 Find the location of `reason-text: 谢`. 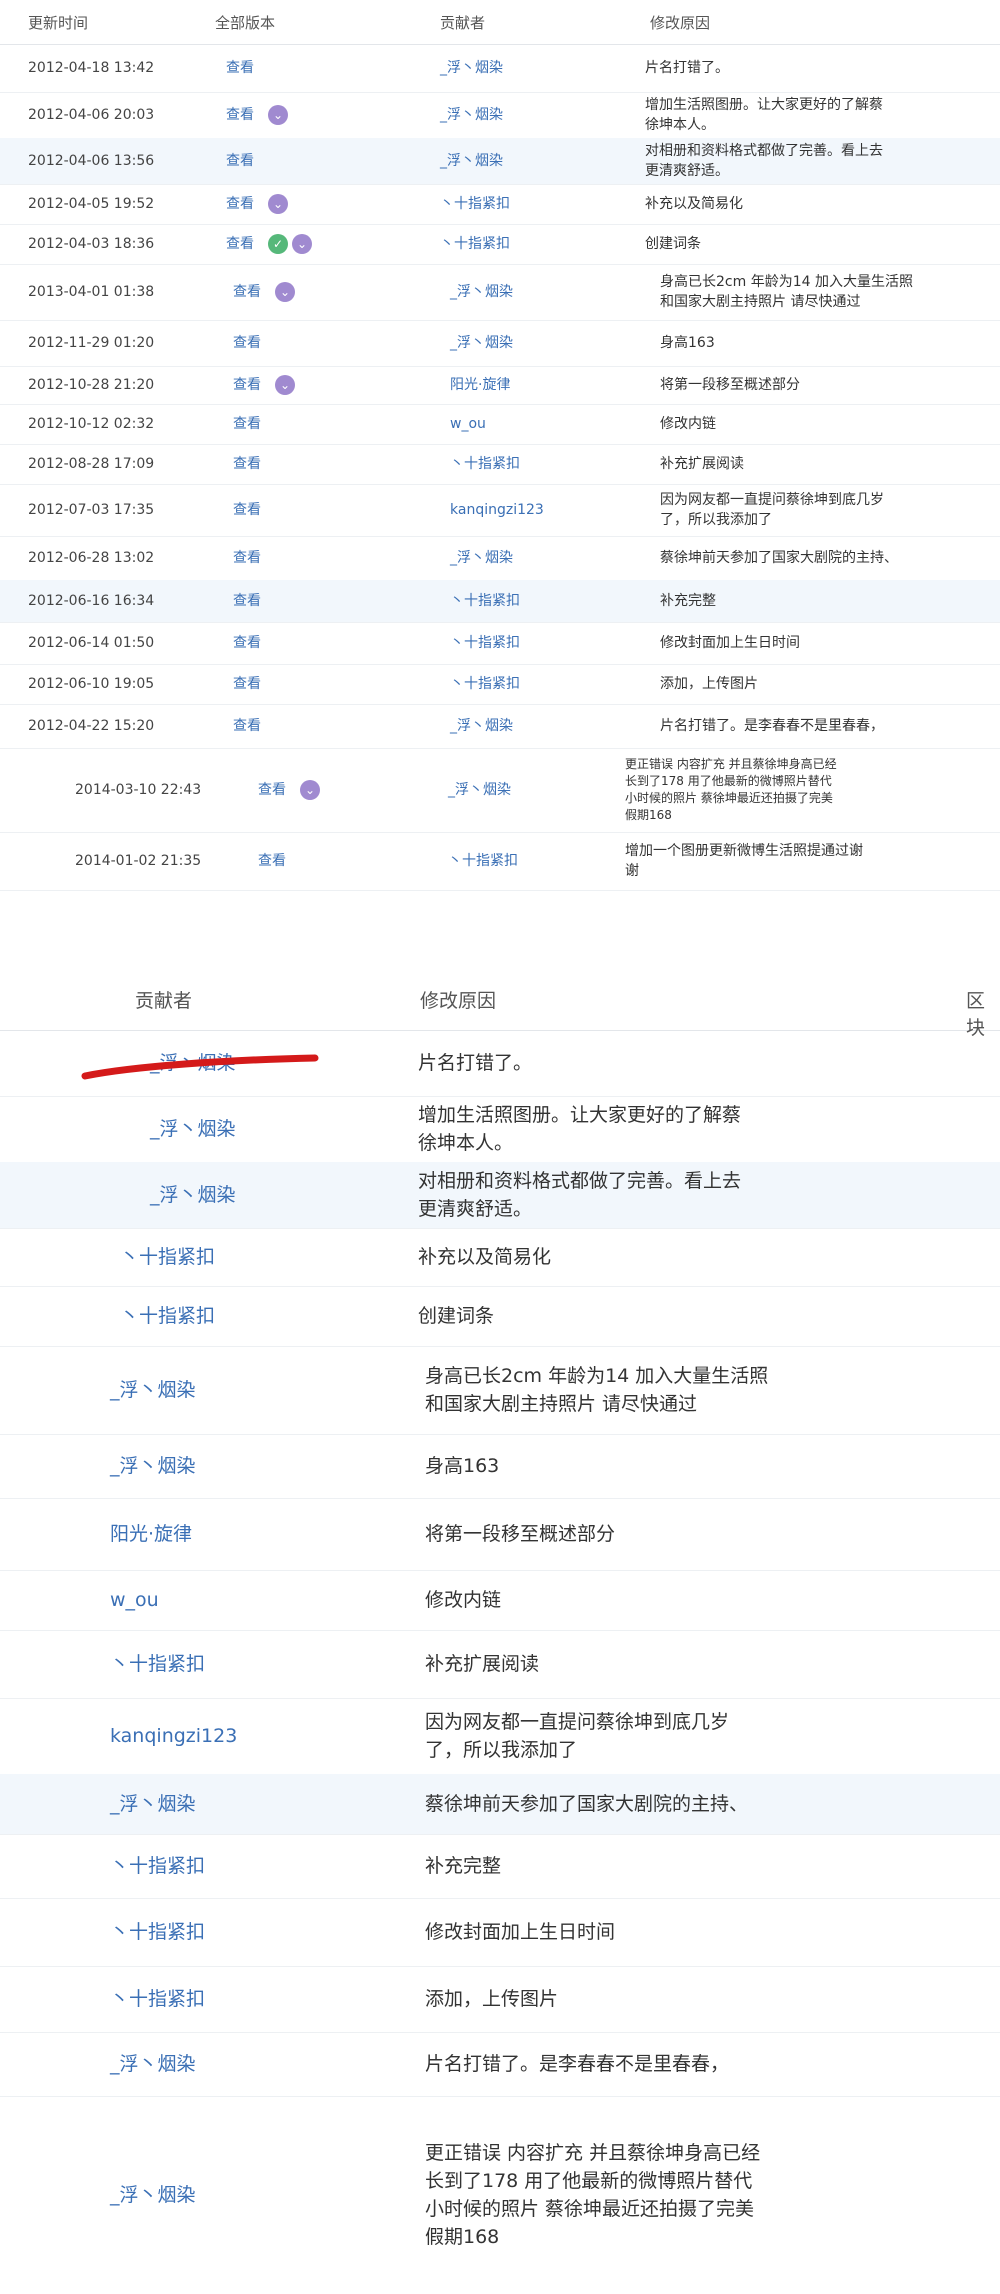

reason-text: 谢 is located at coordinates (632, 871).